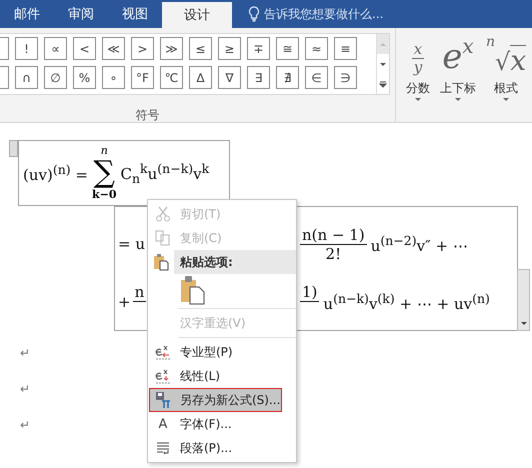 This screenshot has height=468, width=532. Describe the element at coordinates (104, 173) in the screenshot. I see `sum-sign: ∑` at that location.